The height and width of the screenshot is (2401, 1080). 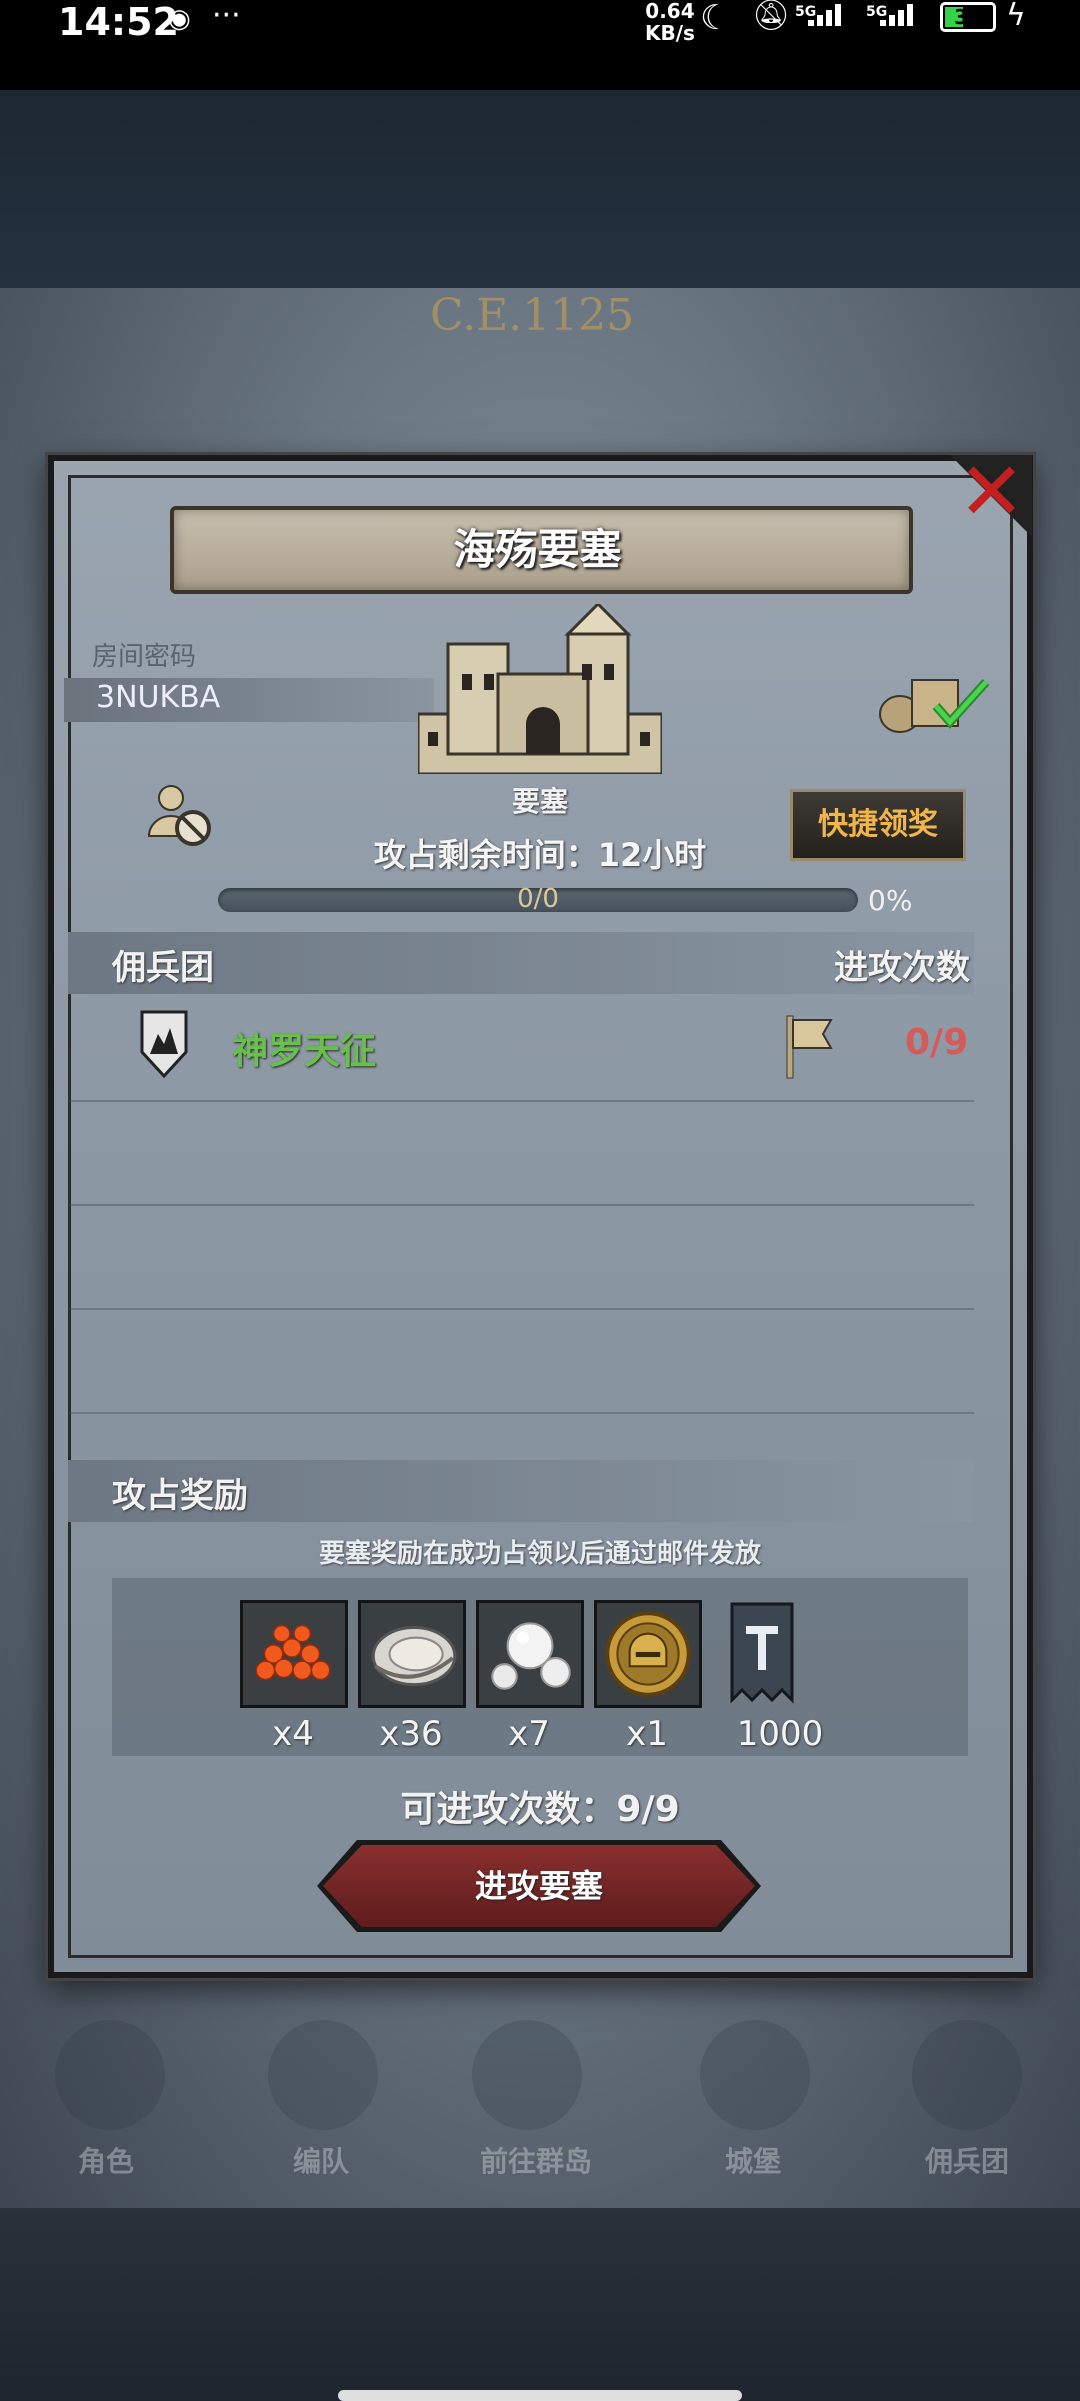 I want to click on nav-formation: 编队, so click(x=321, y=2160).